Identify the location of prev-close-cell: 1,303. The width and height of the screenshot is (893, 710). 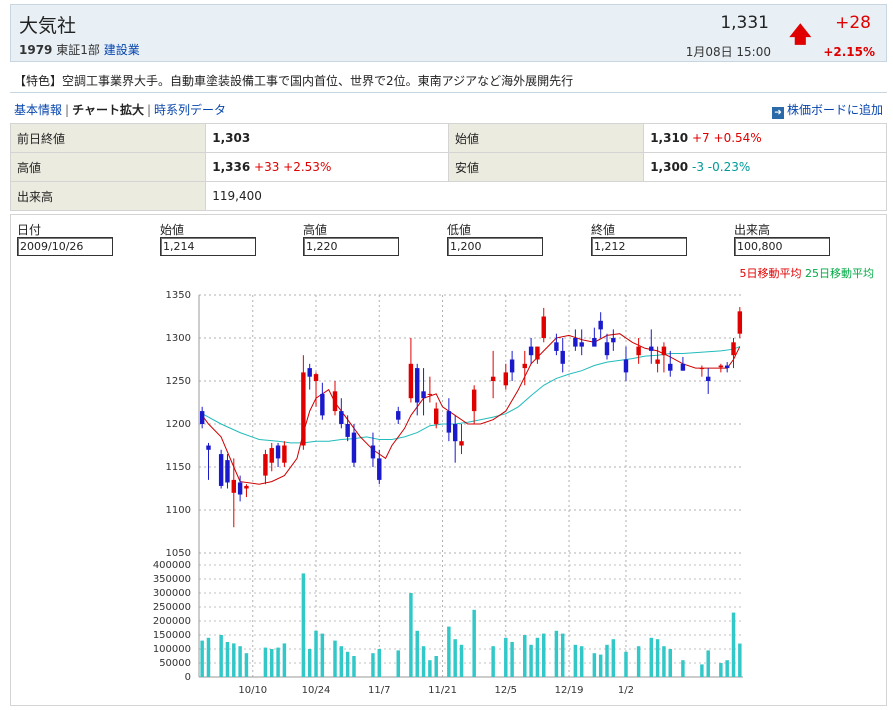
(327, 138).